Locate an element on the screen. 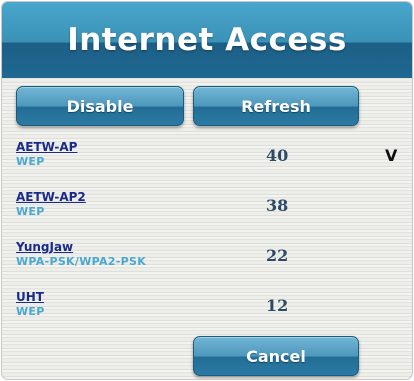 Image resolution: width=414 pixels, height=381 pixels. network-signal-strength: 22 is located at coordinates (277, 255).